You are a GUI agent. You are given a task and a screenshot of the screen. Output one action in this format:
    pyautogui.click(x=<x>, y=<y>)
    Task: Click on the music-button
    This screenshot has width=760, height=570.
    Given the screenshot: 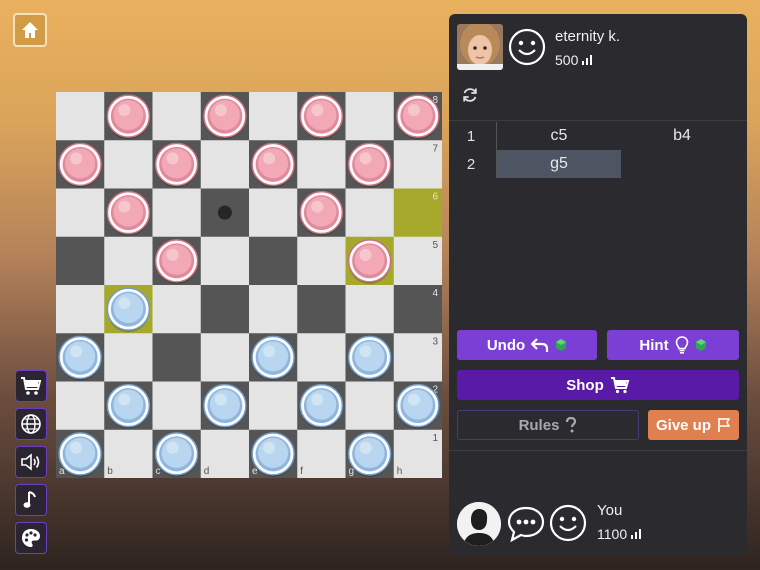 What is the action you would take?
    pyautogui.click(x=31, y=500)
    